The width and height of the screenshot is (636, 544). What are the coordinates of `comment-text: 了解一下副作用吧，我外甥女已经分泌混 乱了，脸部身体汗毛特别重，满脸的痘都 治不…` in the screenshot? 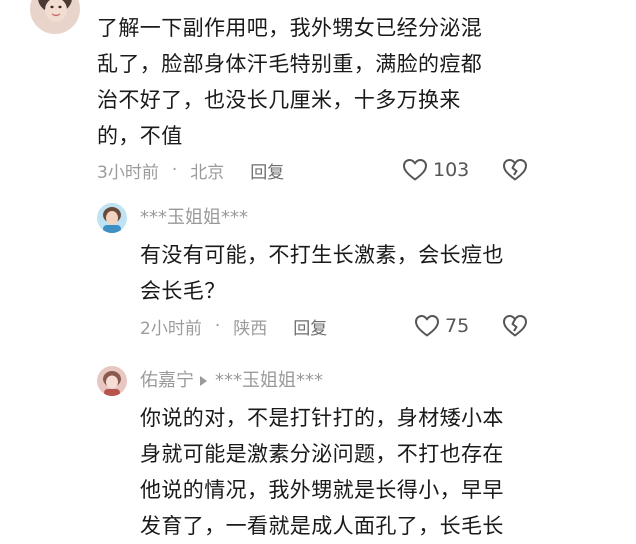 It's located at (290, 82).